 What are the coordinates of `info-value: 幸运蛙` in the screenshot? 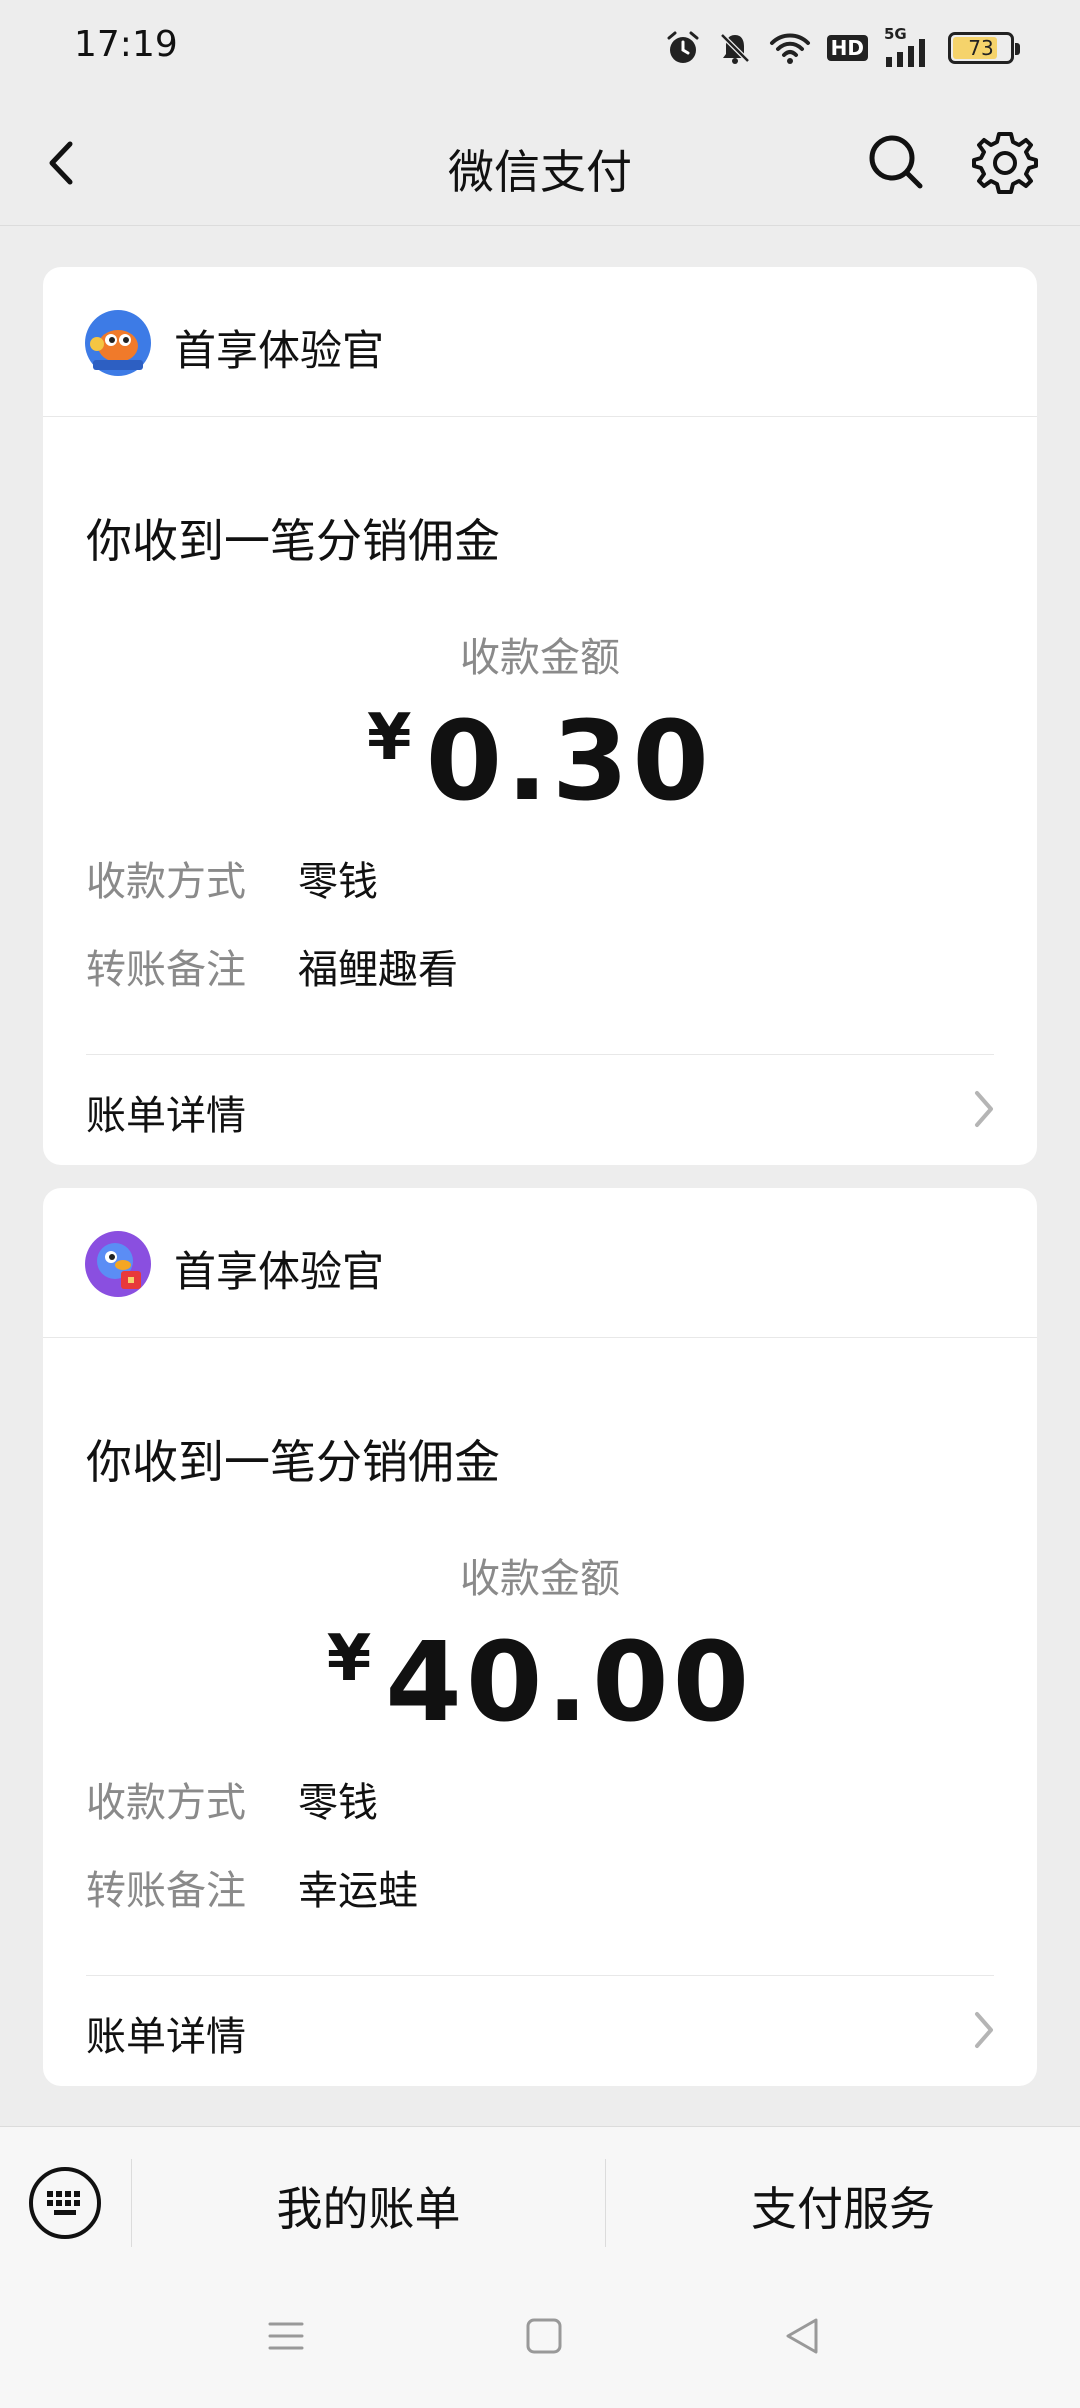 It's located at (358, 1891).